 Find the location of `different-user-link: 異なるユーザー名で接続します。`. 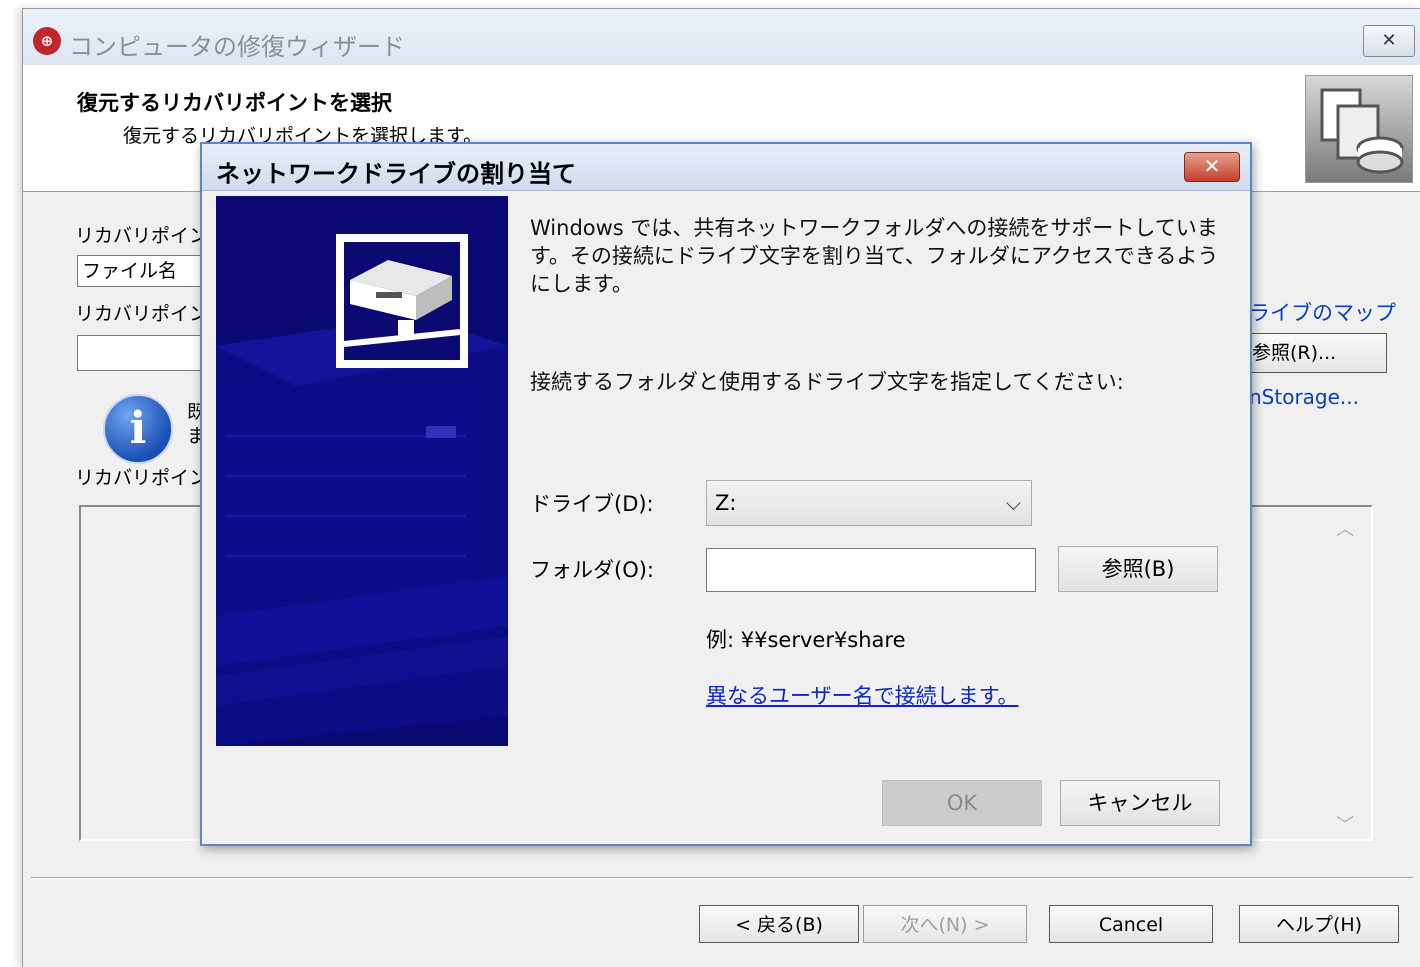

different-user-link: 異なるユーザー名で接続します。 is located at coordinates (862, 695).